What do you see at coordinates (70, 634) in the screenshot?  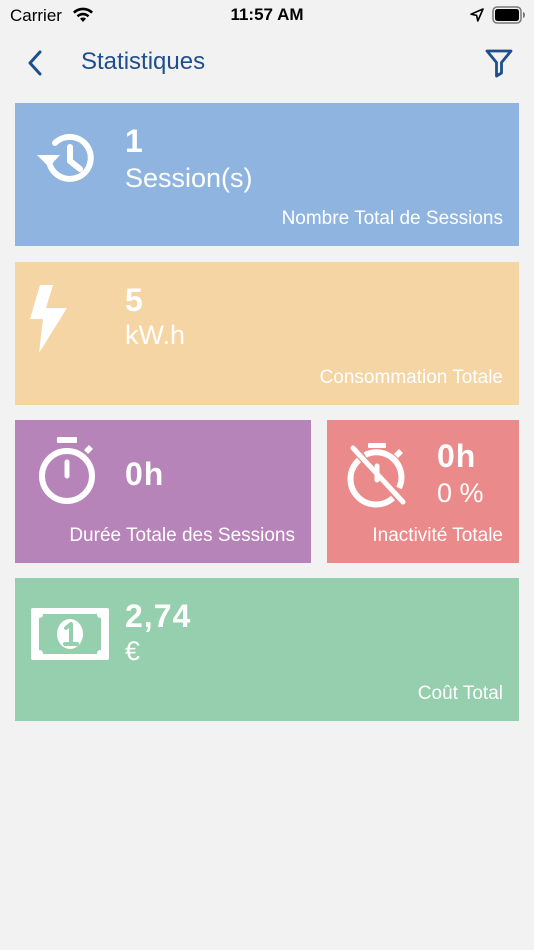 I see `banknote-icon` at bounding box center [70, 634].